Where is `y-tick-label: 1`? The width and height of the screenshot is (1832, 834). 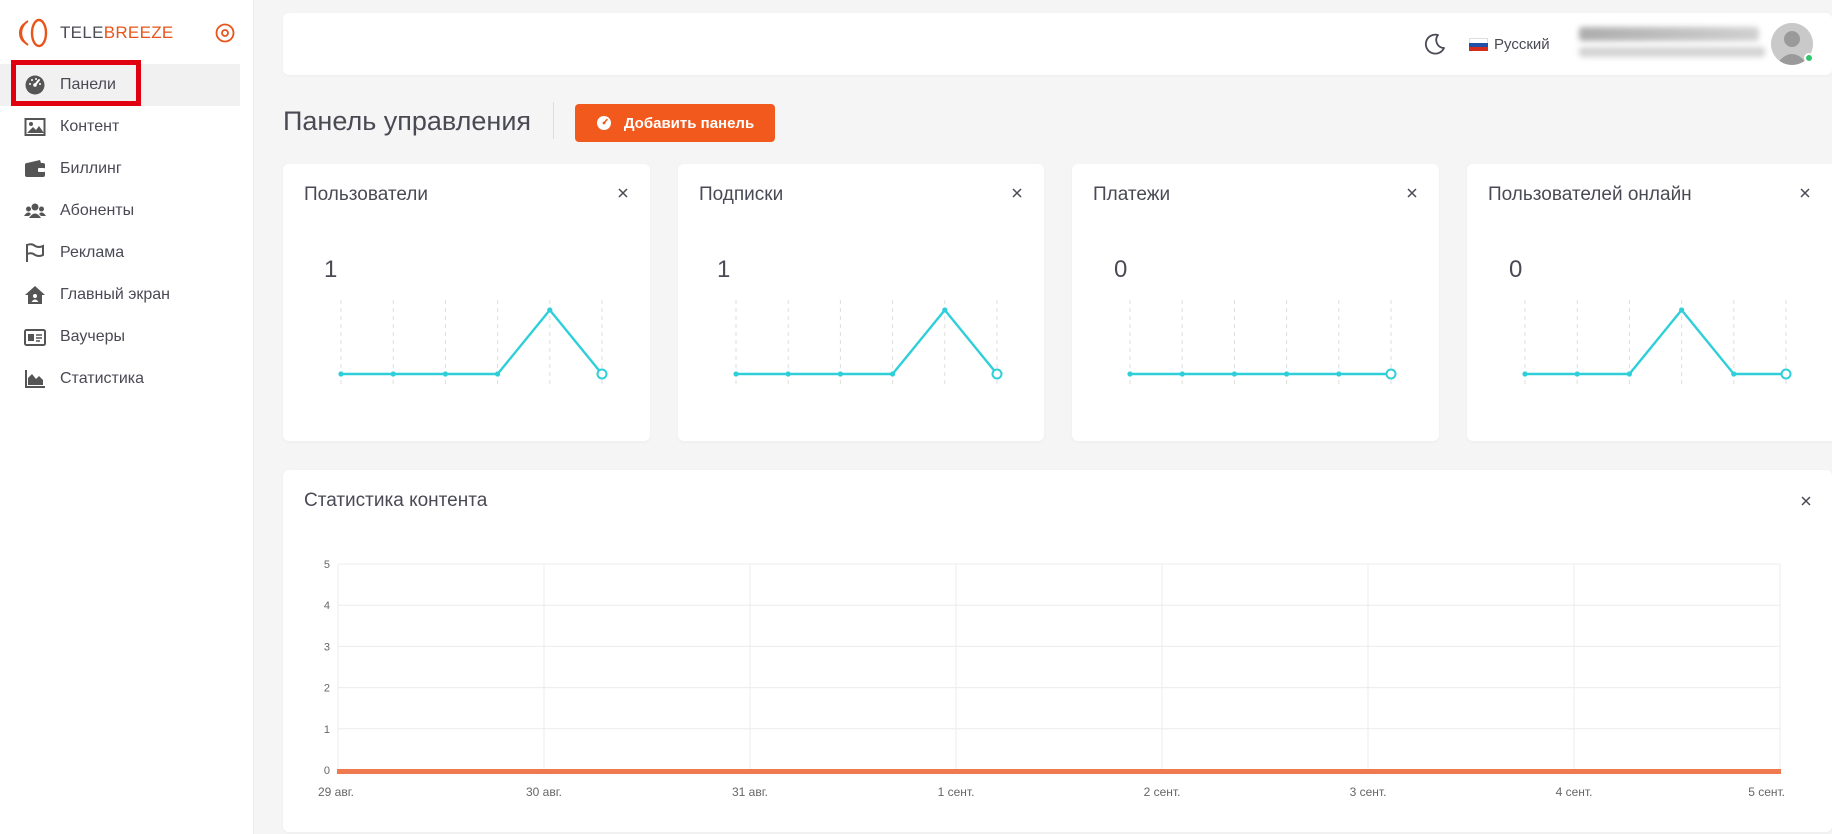 y-tick-label: 1 is located at coordinates (327, 730).